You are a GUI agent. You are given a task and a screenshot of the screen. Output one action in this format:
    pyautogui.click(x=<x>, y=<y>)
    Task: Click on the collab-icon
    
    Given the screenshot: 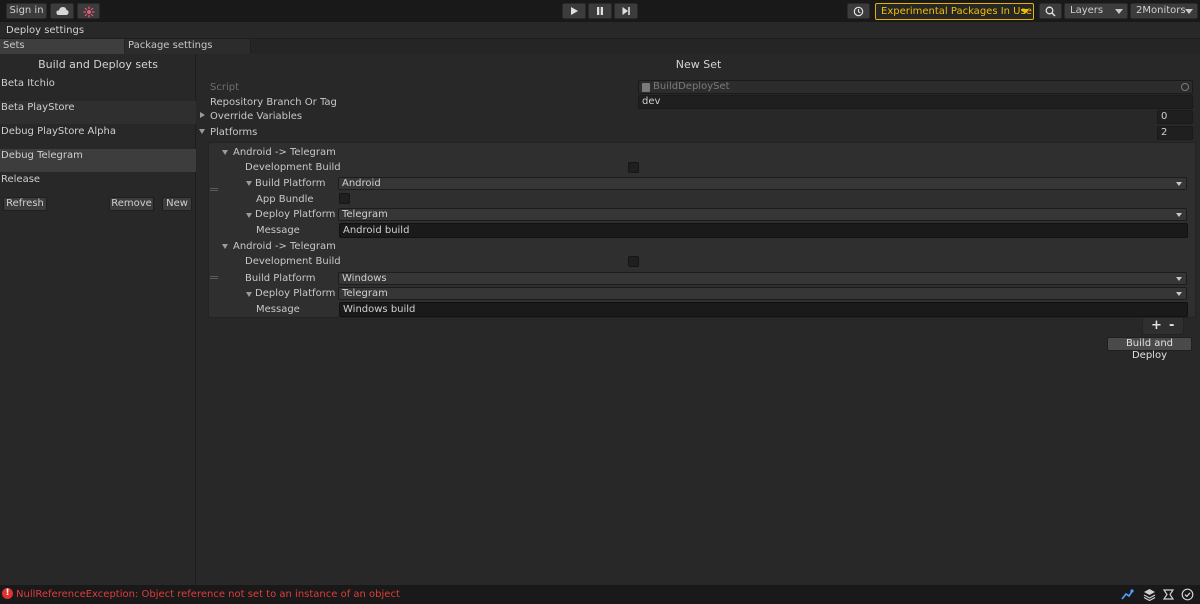 What is the action you would take?
    pyautogui.click(x=88, y=12)
    